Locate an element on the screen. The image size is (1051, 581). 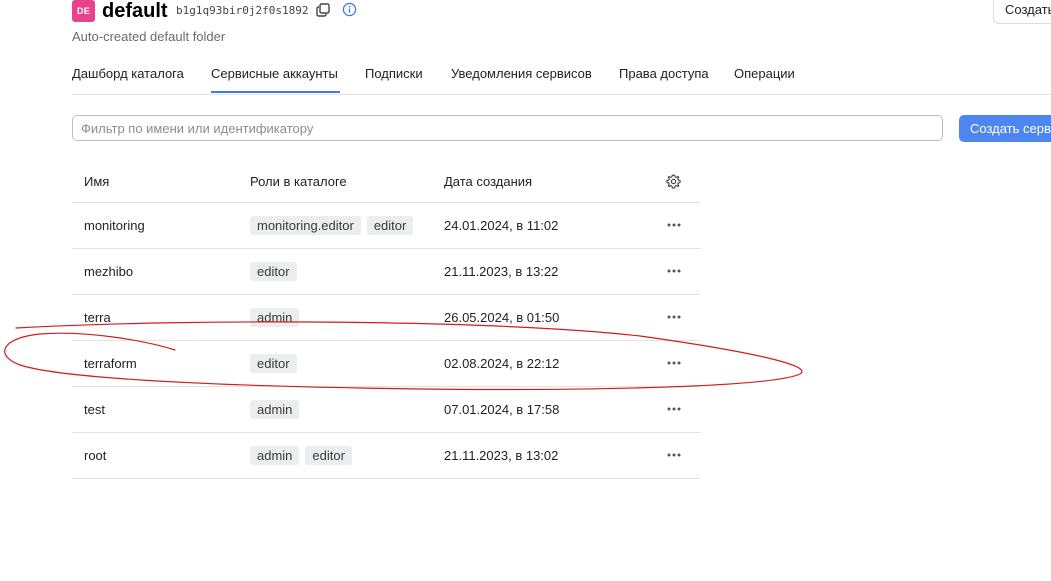
table-row: terra admin 26.05.2024, в 01:50 is located at coordinates (386, 318).